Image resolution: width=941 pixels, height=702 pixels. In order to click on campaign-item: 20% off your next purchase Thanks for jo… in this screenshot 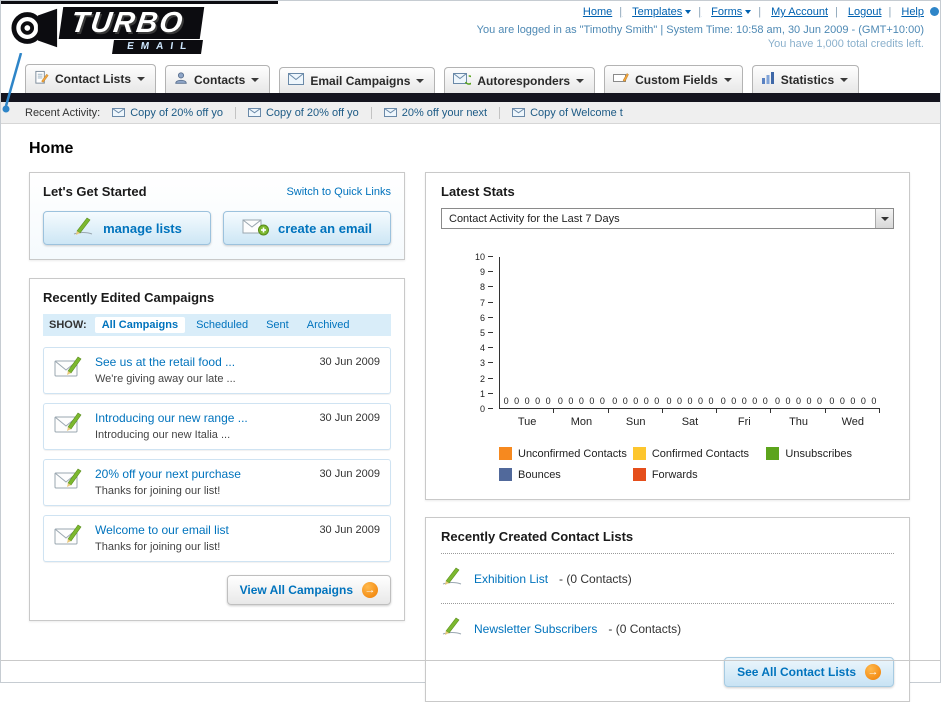, I will do `click(217, 482)`.